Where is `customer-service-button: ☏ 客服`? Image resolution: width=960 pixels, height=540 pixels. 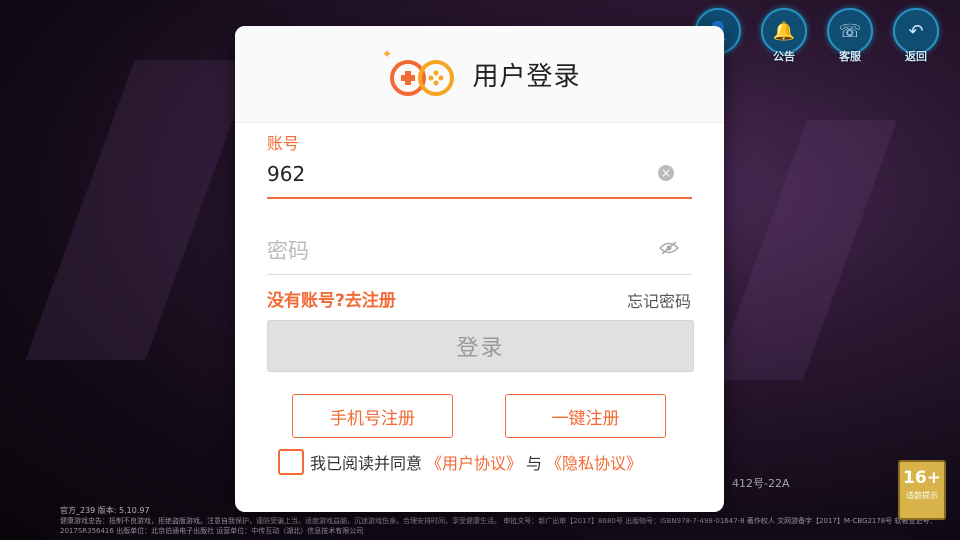 customer-service-button: ☏ 客服 is located at coordinates (850, 36).